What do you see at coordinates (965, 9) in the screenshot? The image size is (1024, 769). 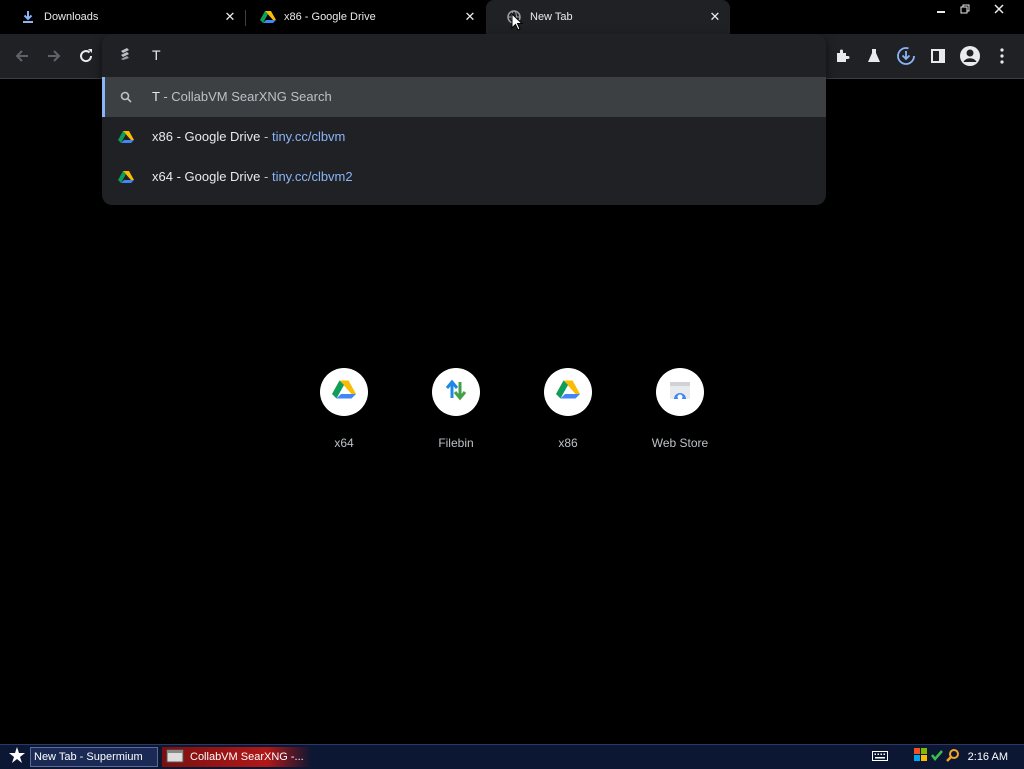 I see `restore-button` at bounding box center [965, 9].